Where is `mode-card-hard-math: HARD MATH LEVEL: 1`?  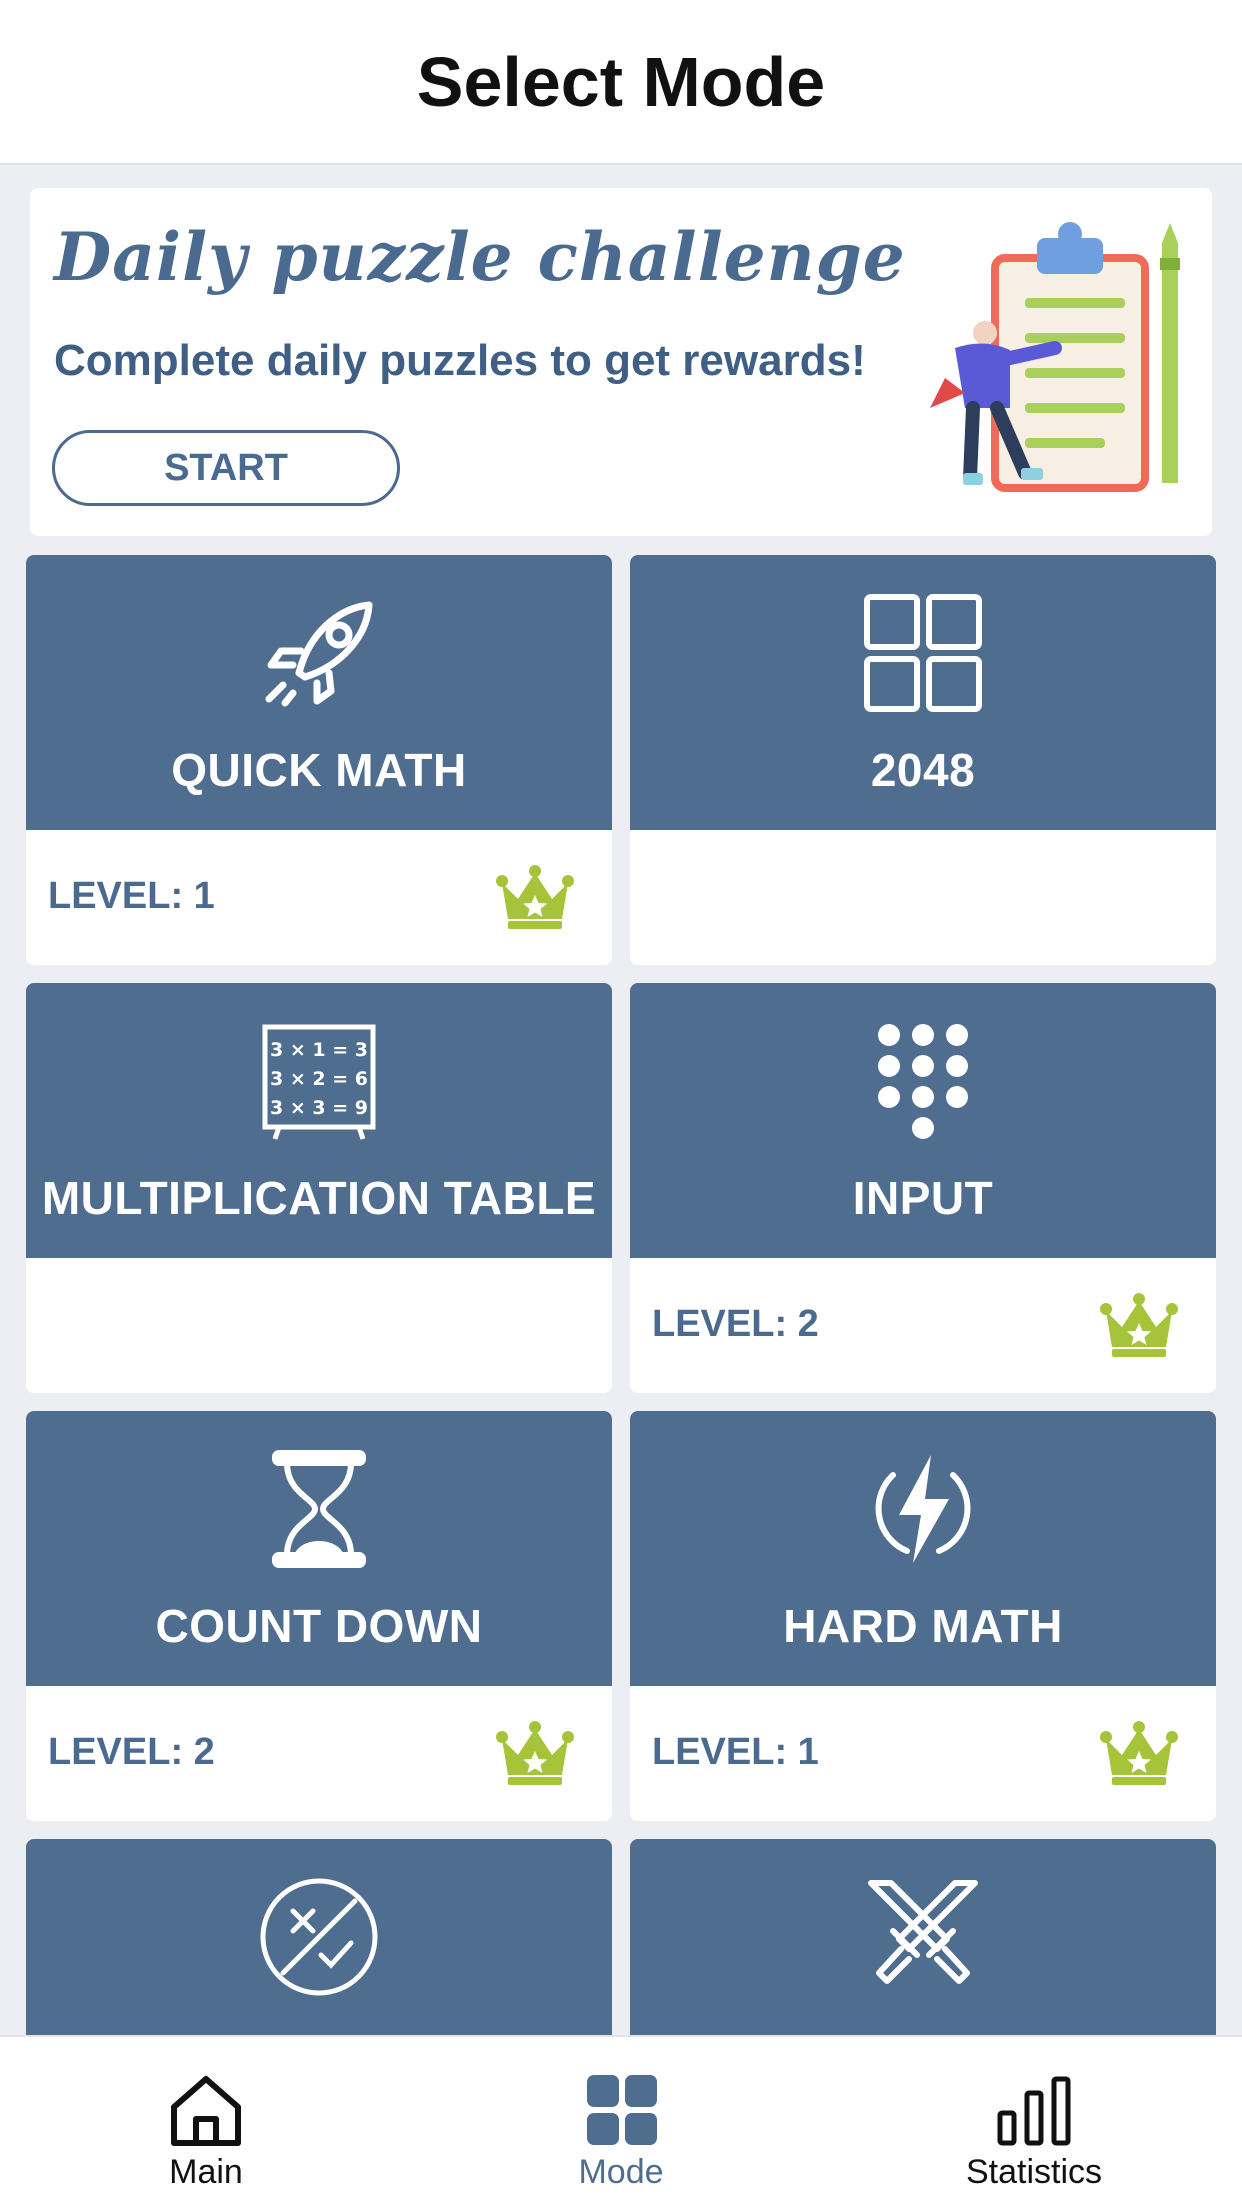 mode-card-hard-math: HARD MATH LEVEL: 1 is located at coordinates (923, 1616).